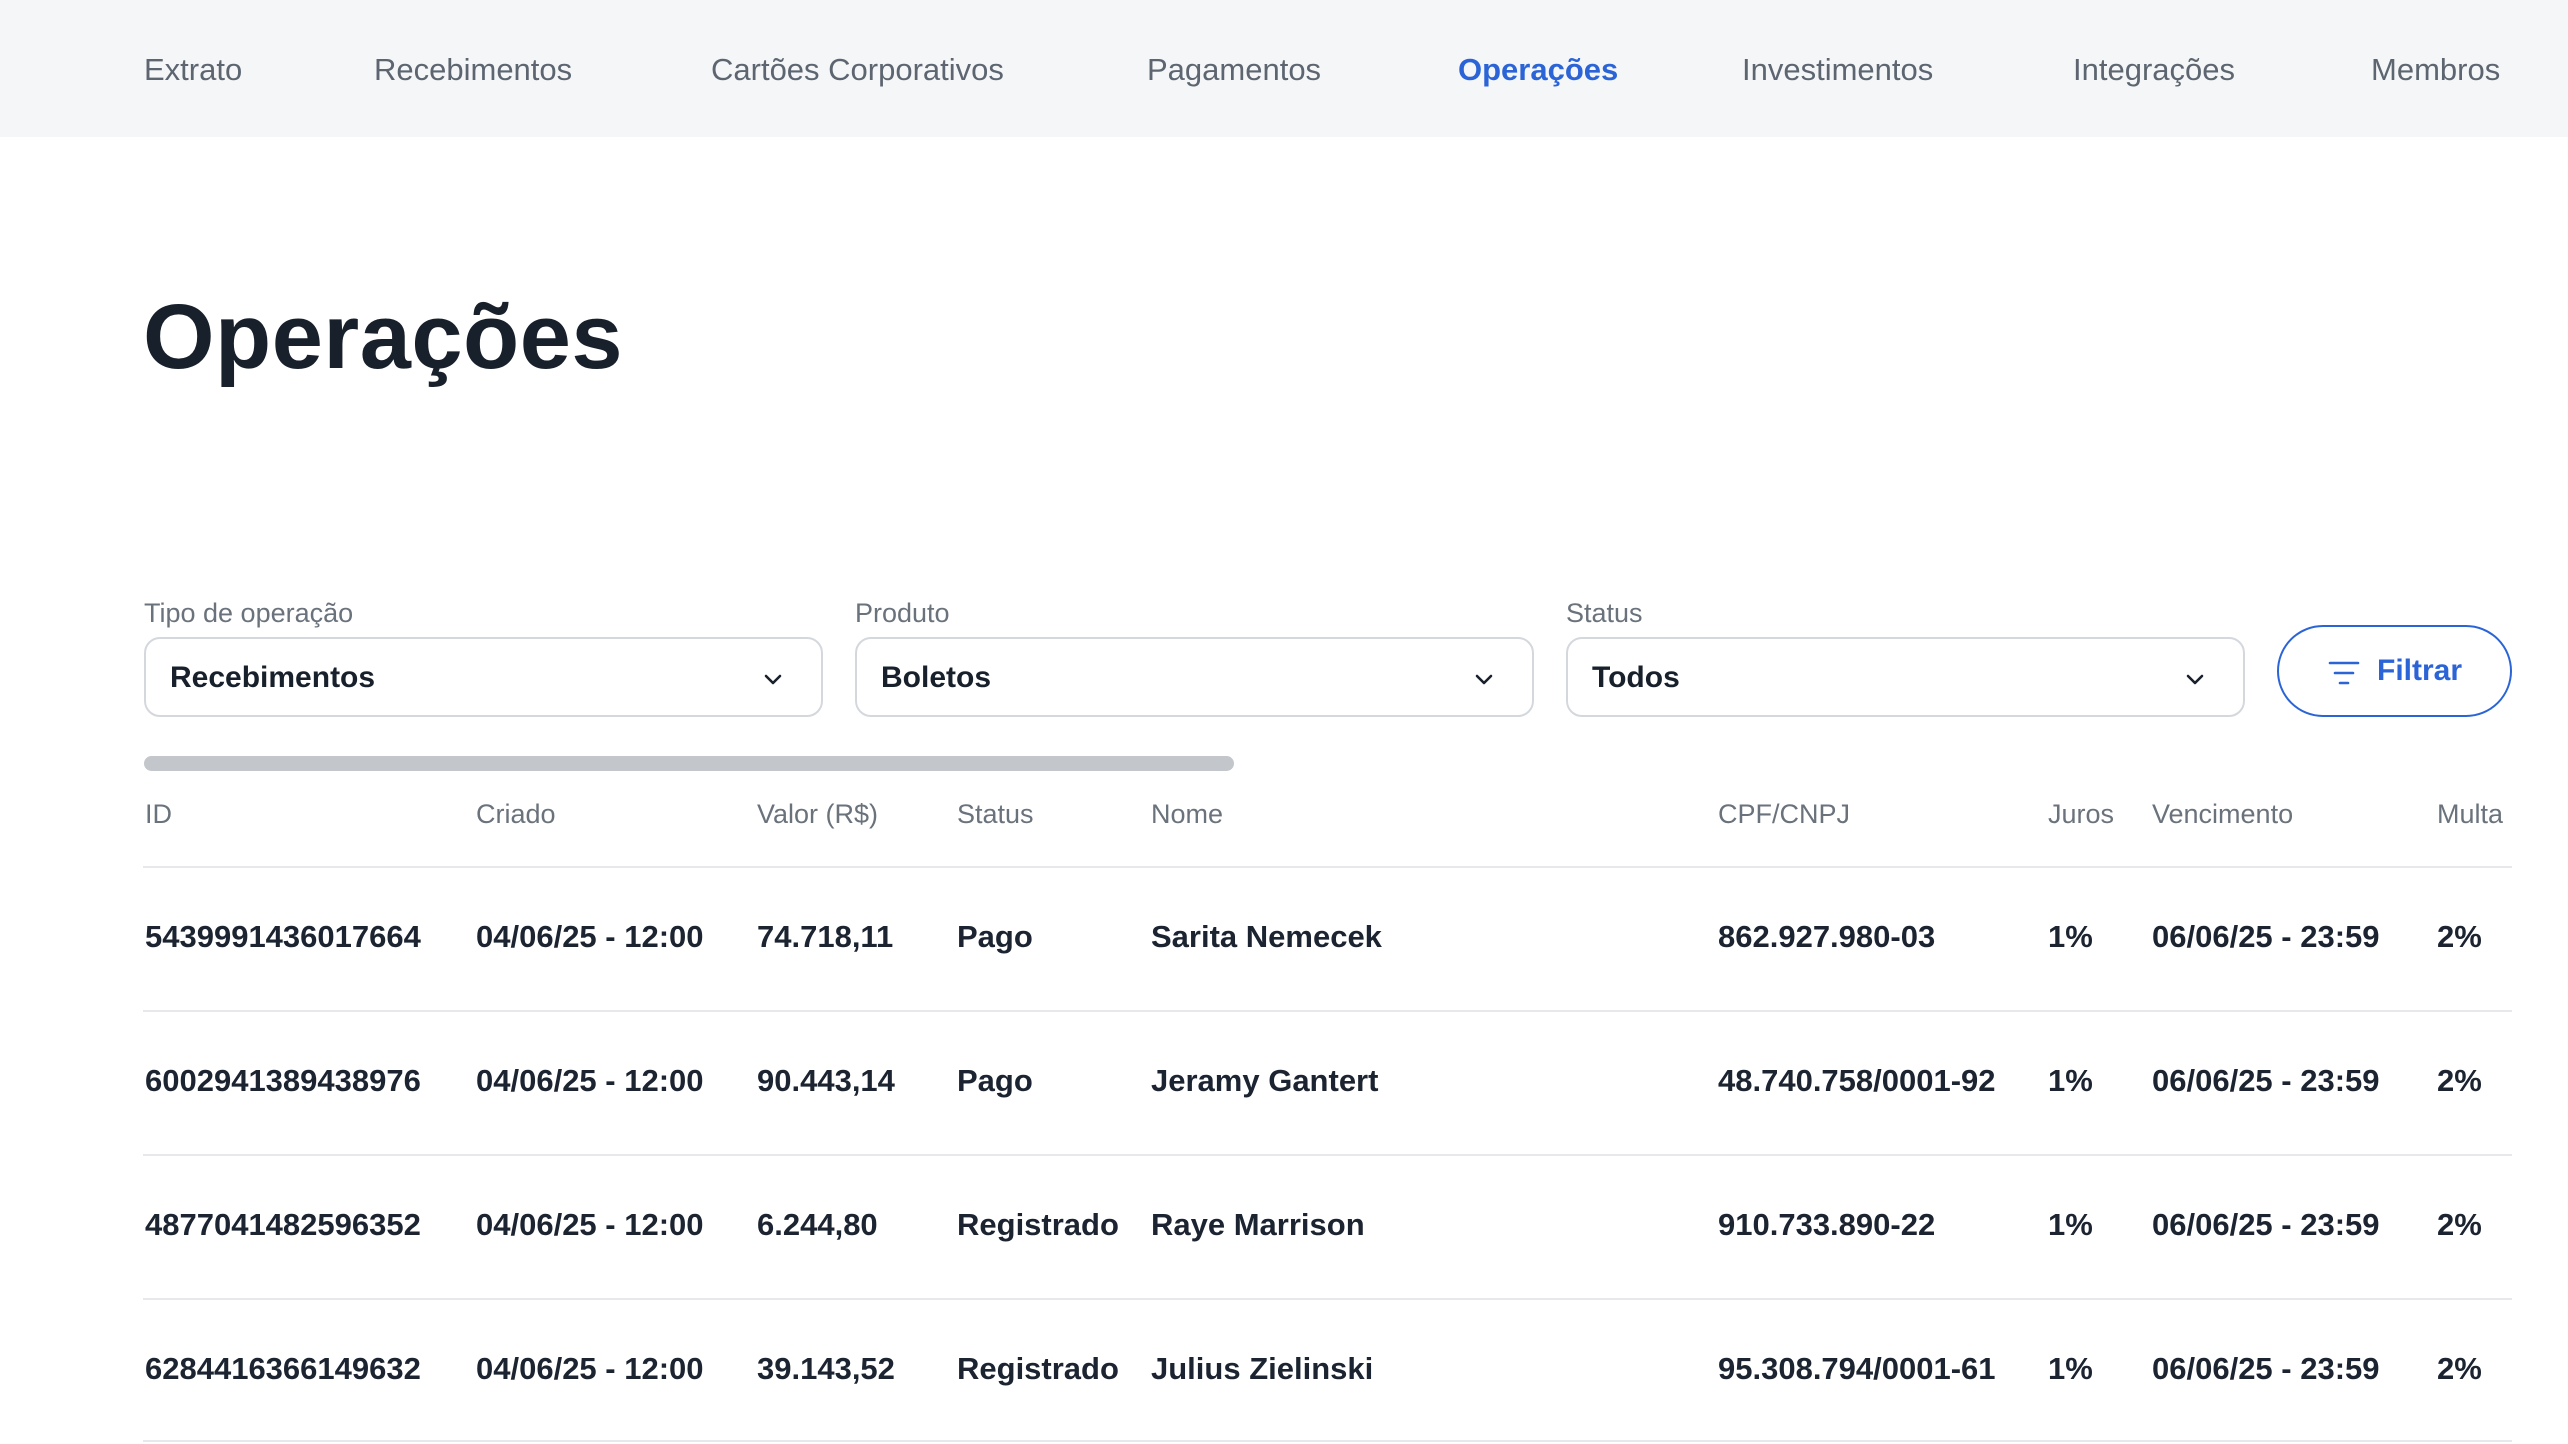 Image resolution: width=2568 pixels, height=1444 pixels. I want to click on cell-id: 4877041482596352, so click(283, 1224).